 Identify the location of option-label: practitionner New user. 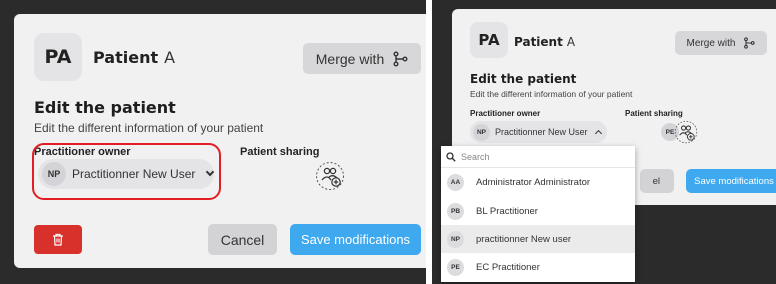
(524, 239).